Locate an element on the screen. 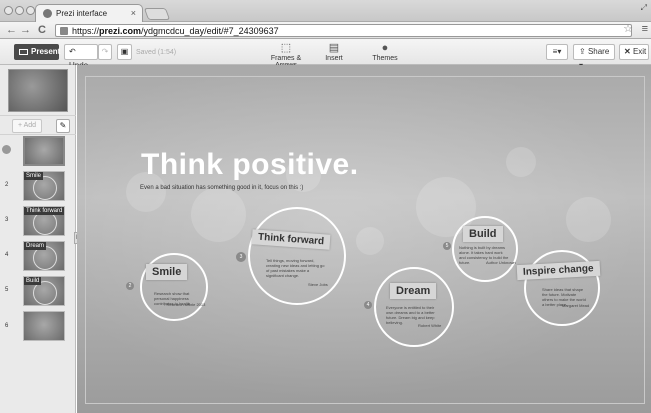 The image size is (651, 413). redo-button: ↷ is located at coordinates (105, 52).